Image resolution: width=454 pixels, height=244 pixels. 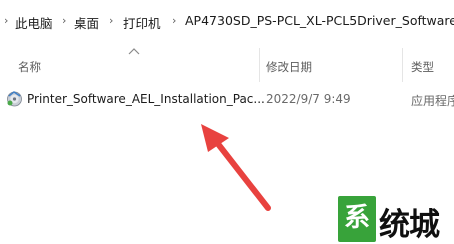 I want to click on column-modified-date: 修改日期, so click(x=289, y=67).